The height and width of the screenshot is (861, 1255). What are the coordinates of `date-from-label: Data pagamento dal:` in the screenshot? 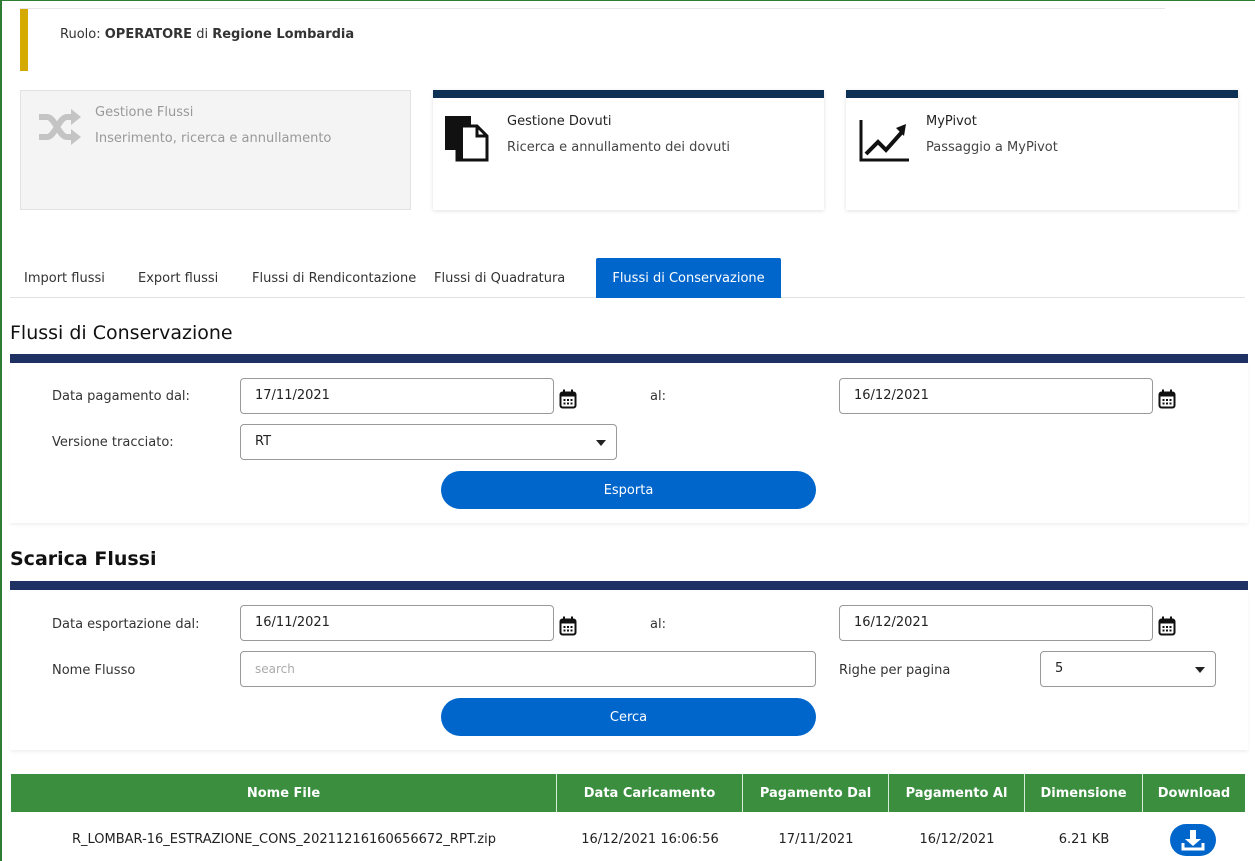 It's located at (121, 396).